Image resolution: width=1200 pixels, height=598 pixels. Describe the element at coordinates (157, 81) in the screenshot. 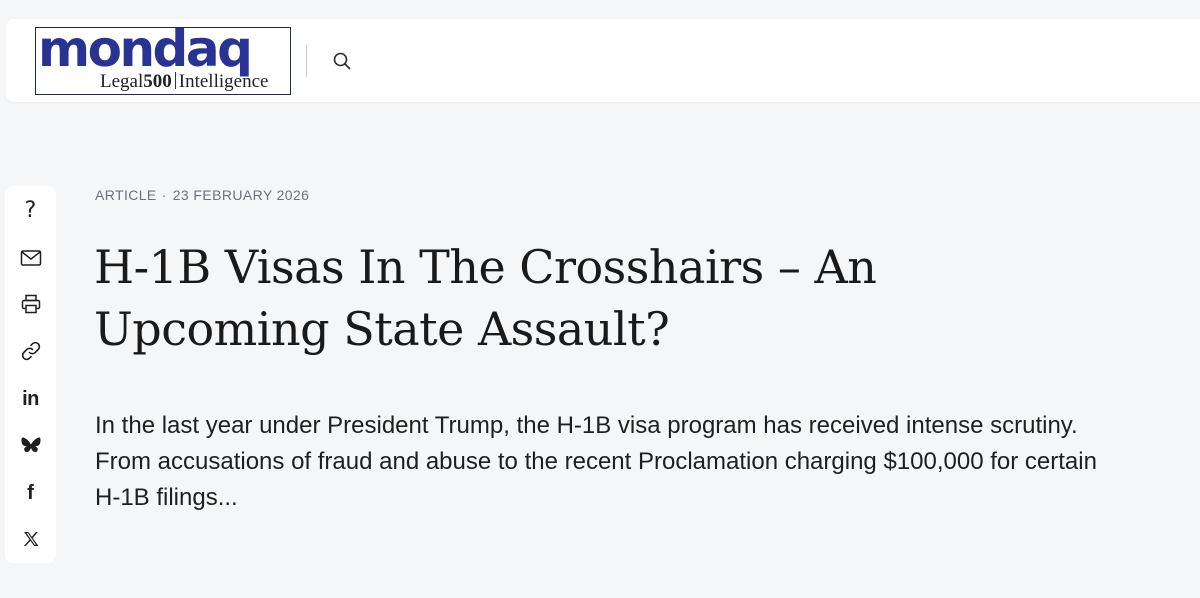

I see `logo-tagline-500: 500` at that location.